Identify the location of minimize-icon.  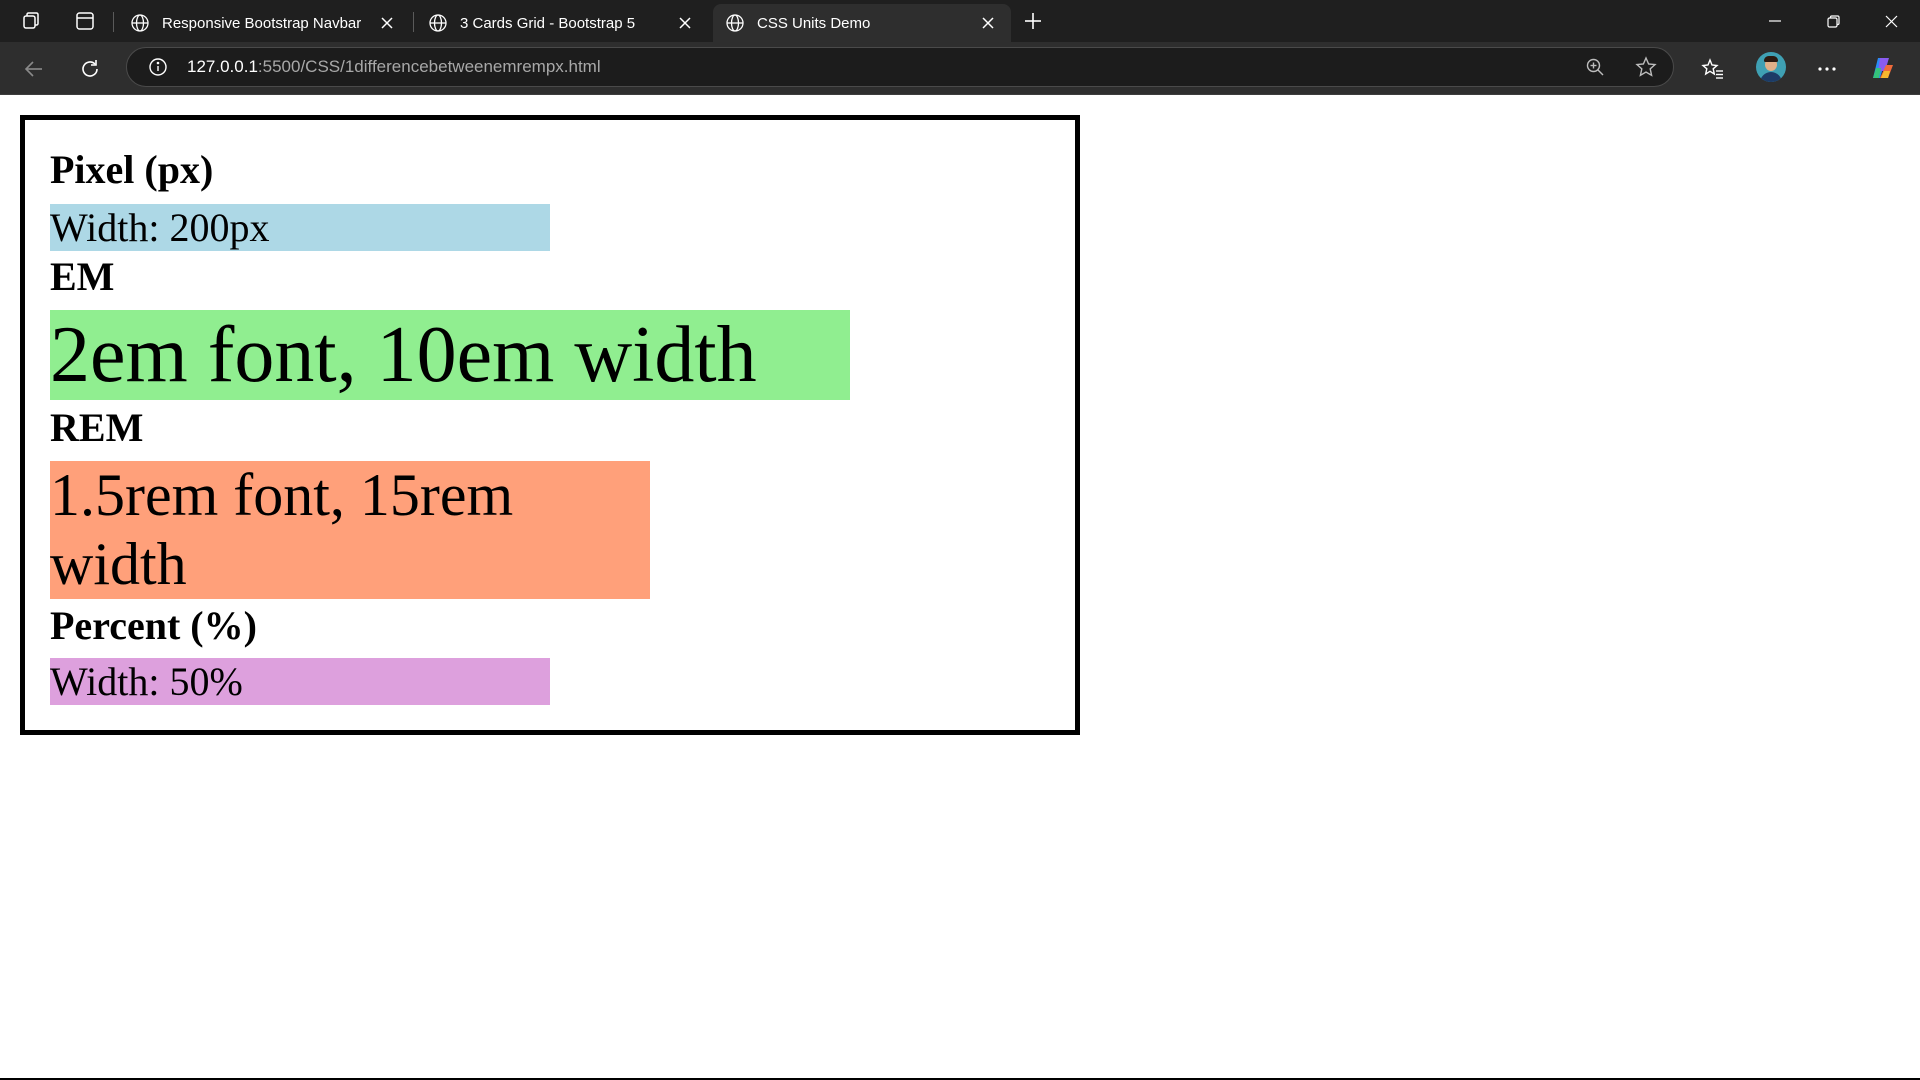
(1775, 21).